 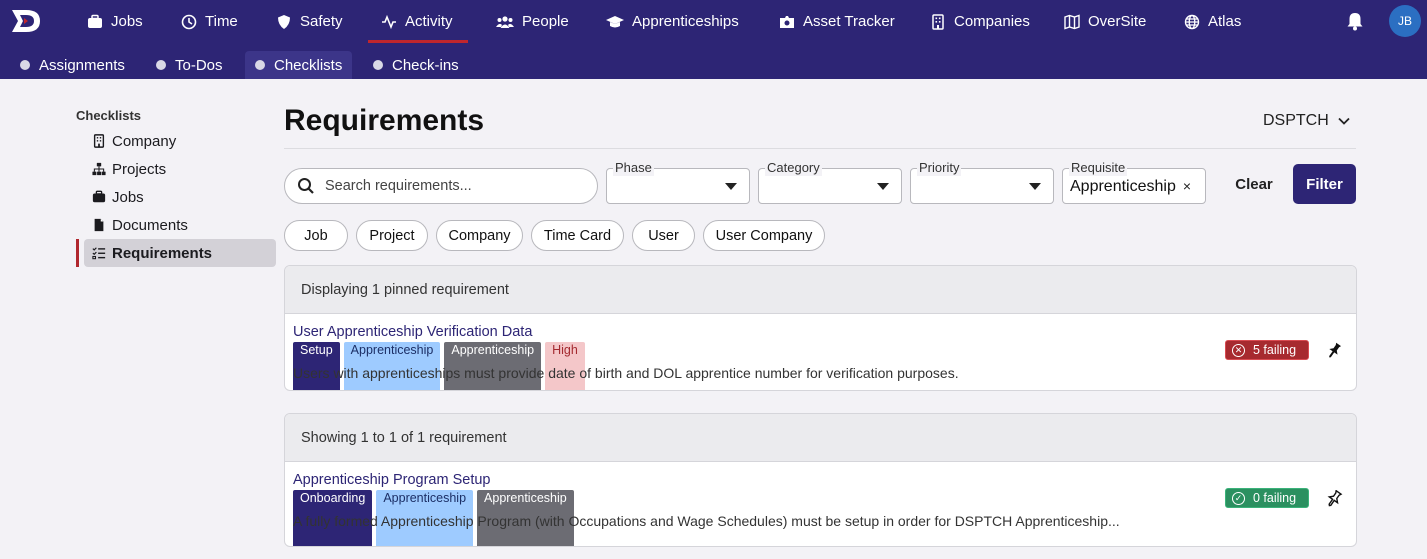 I want to click on status-label: 5 failing, so click(x=1275, y=350).